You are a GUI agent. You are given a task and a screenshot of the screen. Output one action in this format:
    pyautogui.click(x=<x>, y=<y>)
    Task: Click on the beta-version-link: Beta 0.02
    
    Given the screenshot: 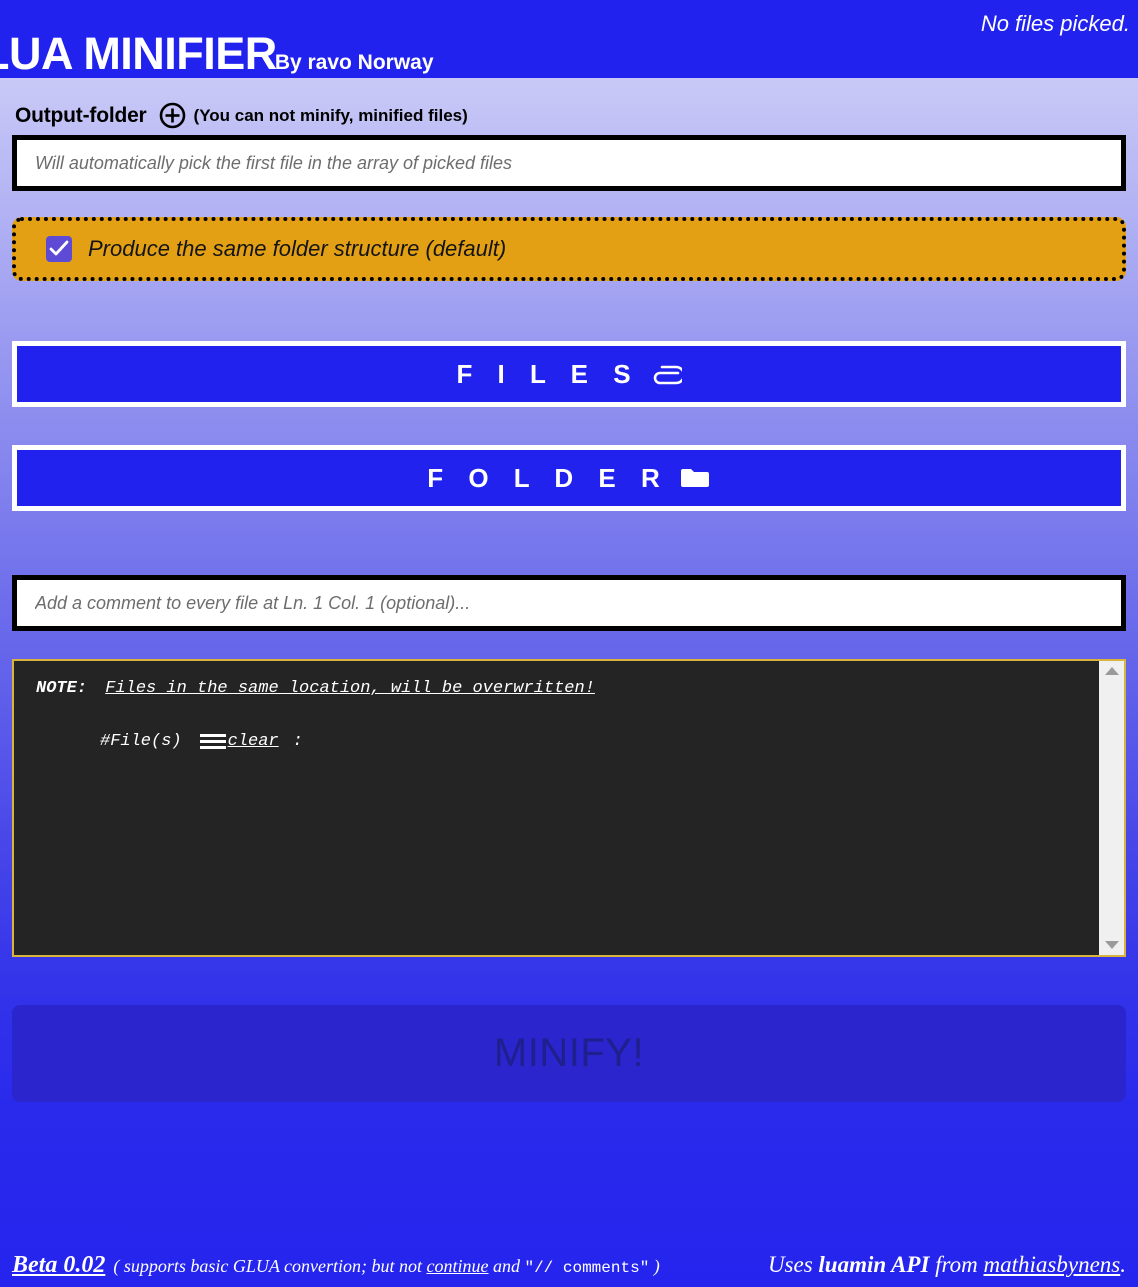 What is the action you would take?
    pyautogui.click(x=58, y=1265)
    